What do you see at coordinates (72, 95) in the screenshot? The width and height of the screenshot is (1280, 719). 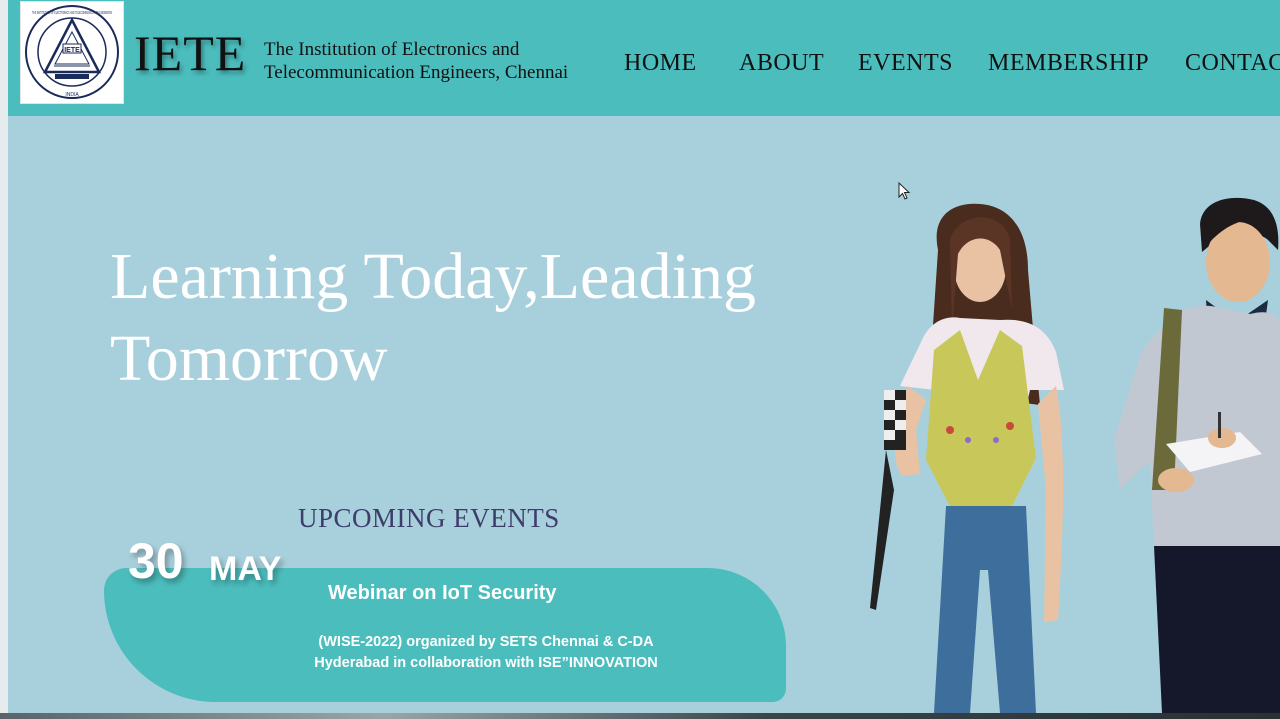 I see `logo-ring-text-bottom: INDIA` at bounding box center [72, 95].